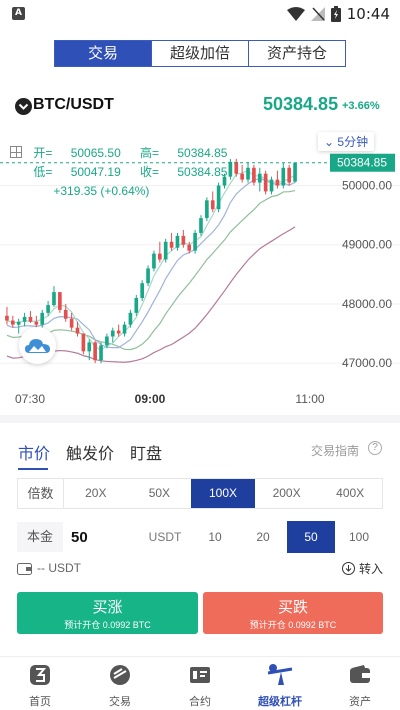  What do you see at coordinates (23, 106) in the screenshot?
I see `pair-selector-chevron-icon` at bounding box center [23, 106].